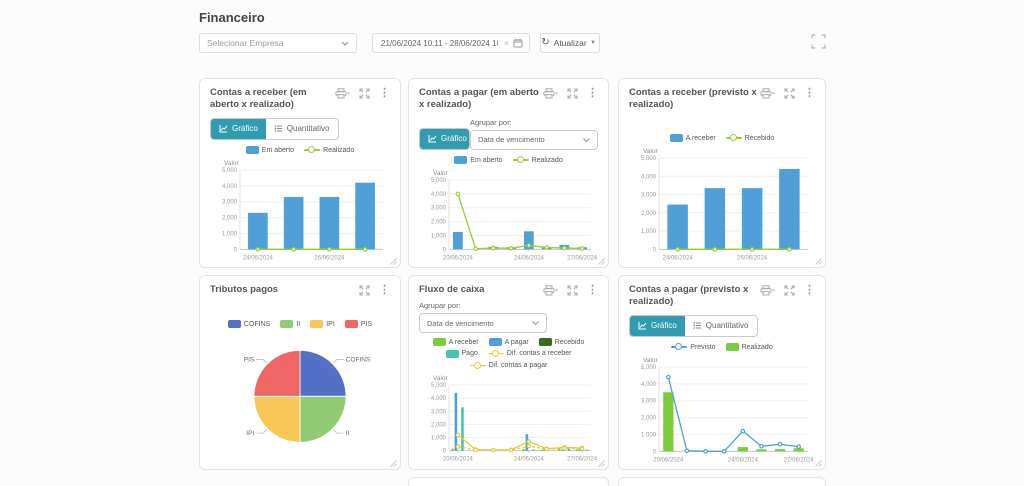  What do you see at coordinates (722, 138) in the screenshot?
I see `chart-legend: A receber Recebido` at bounding box center [722, 138].